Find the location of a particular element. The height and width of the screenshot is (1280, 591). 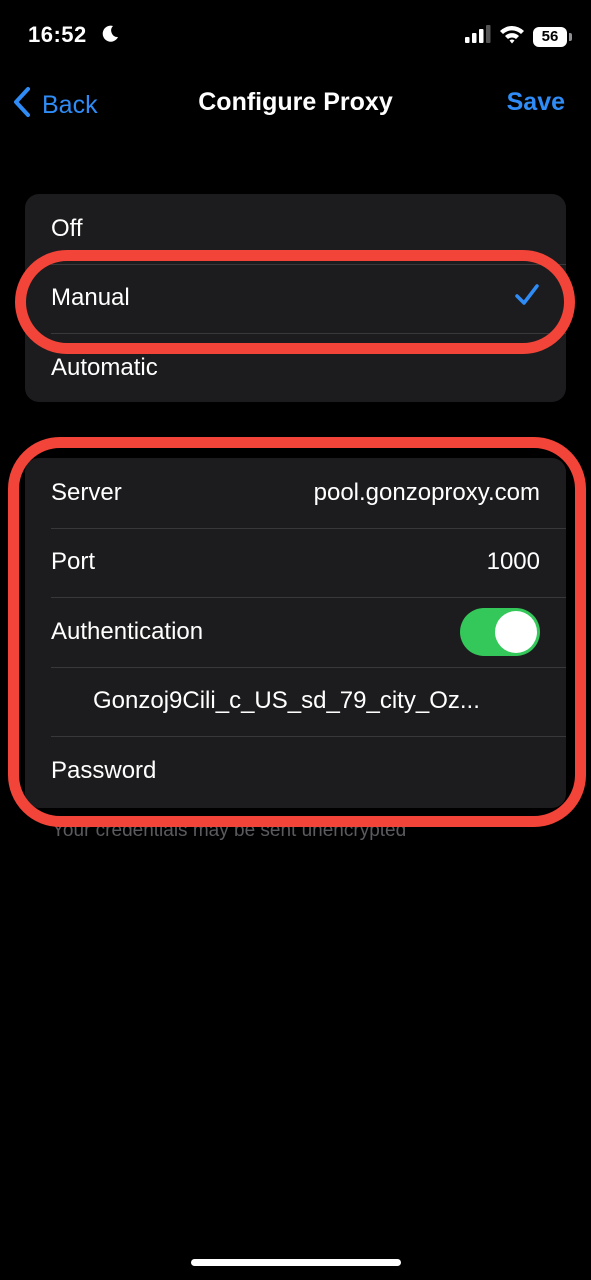

navigation-bar: Back Configure Proxy Save is located at coordinates (295, 104).